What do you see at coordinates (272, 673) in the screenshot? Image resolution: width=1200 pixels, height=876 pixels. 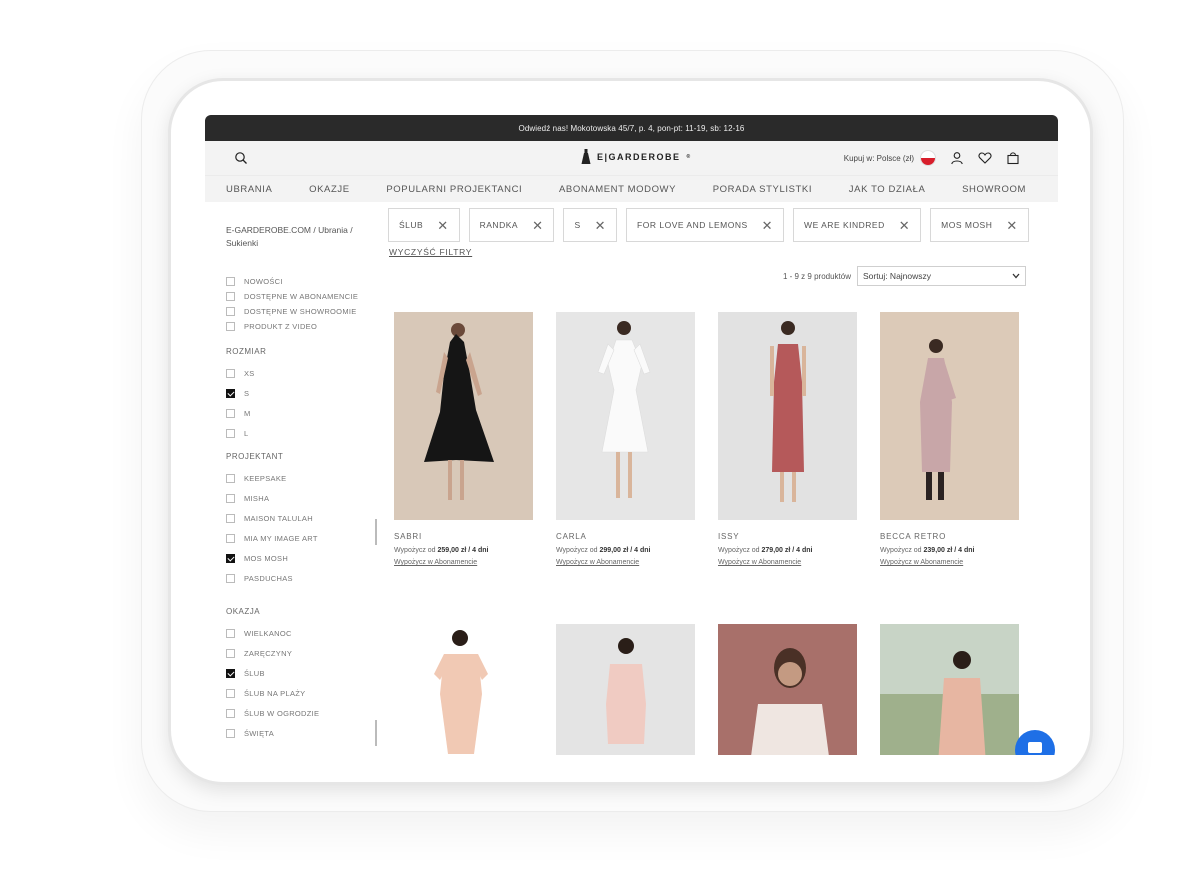 I see `occasion-option: ŚLUB` at bounding box center [272, 673].